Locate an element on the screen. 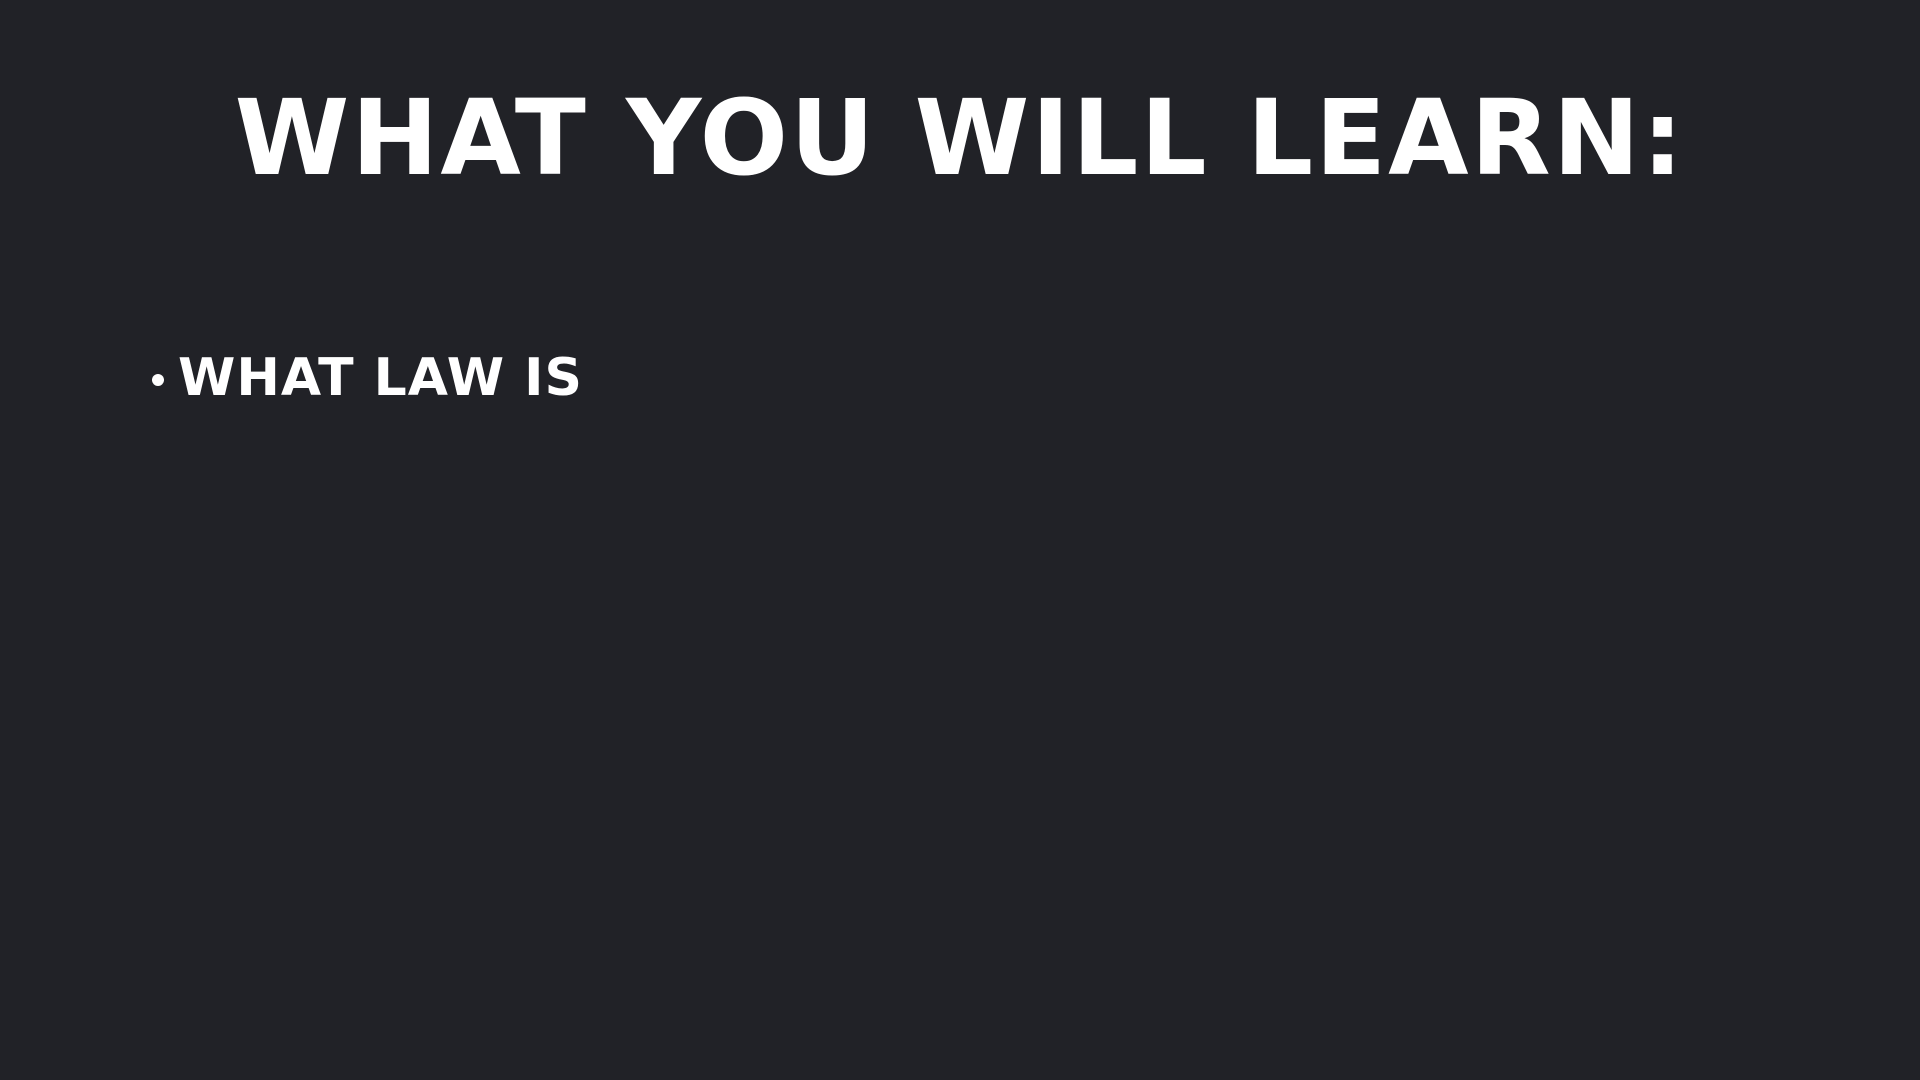 The image size is (1920, 1080). list-item: What law is is located at coordinates (367, 378).